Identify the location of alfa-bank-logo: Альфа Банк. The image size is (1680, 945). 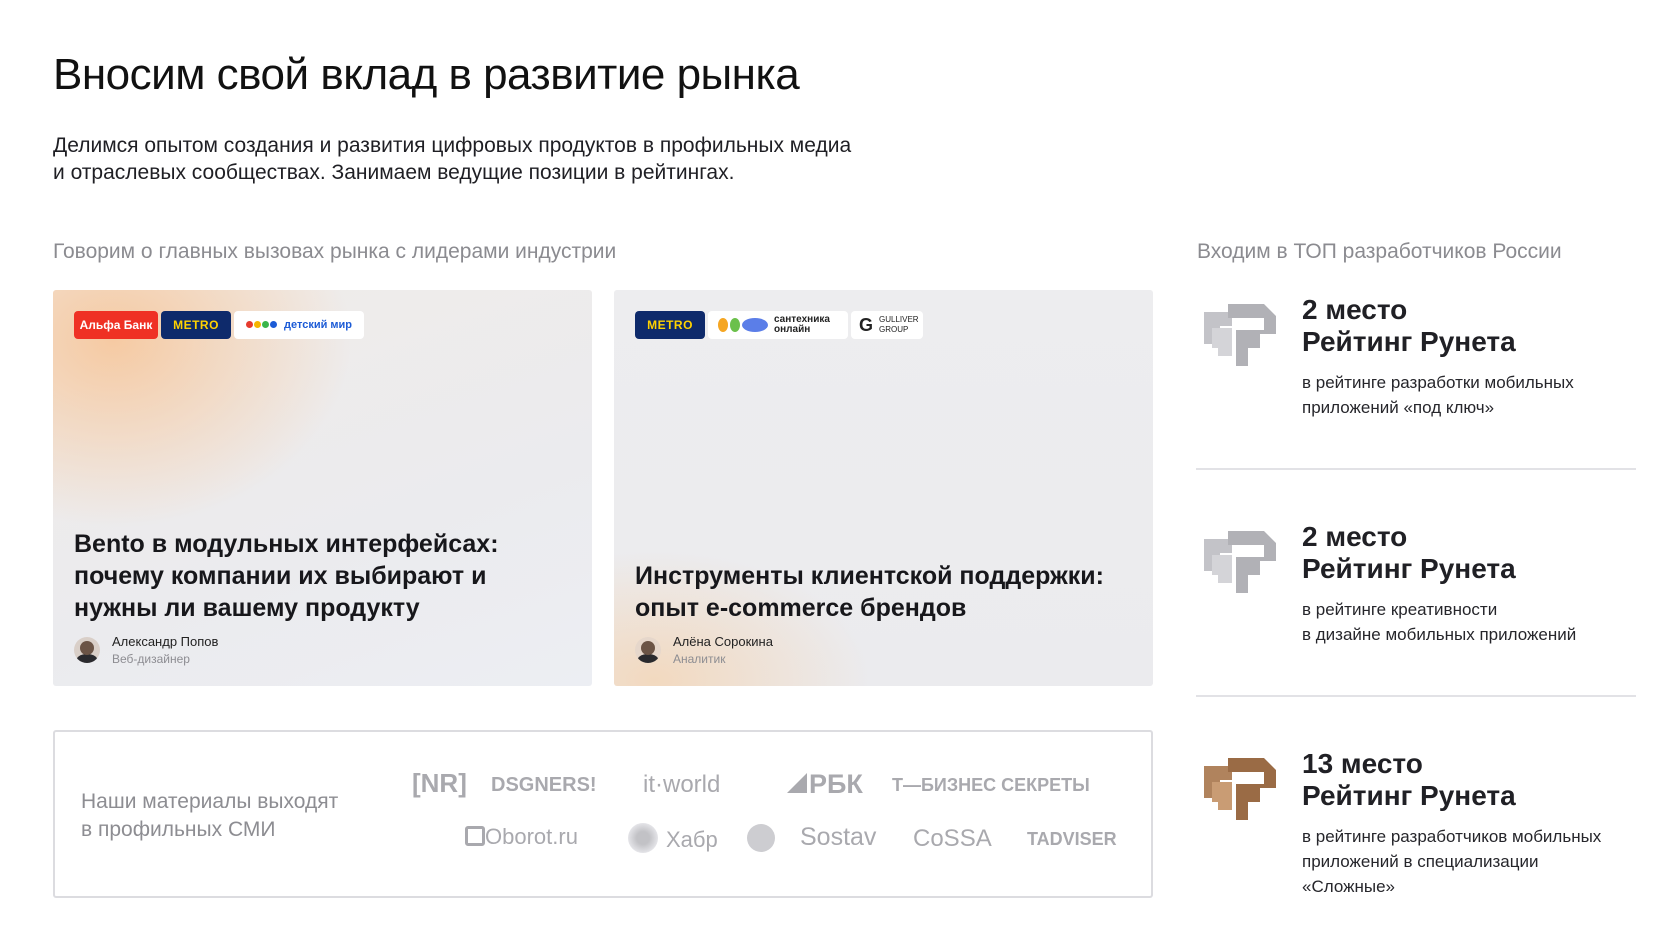
(116, 325).